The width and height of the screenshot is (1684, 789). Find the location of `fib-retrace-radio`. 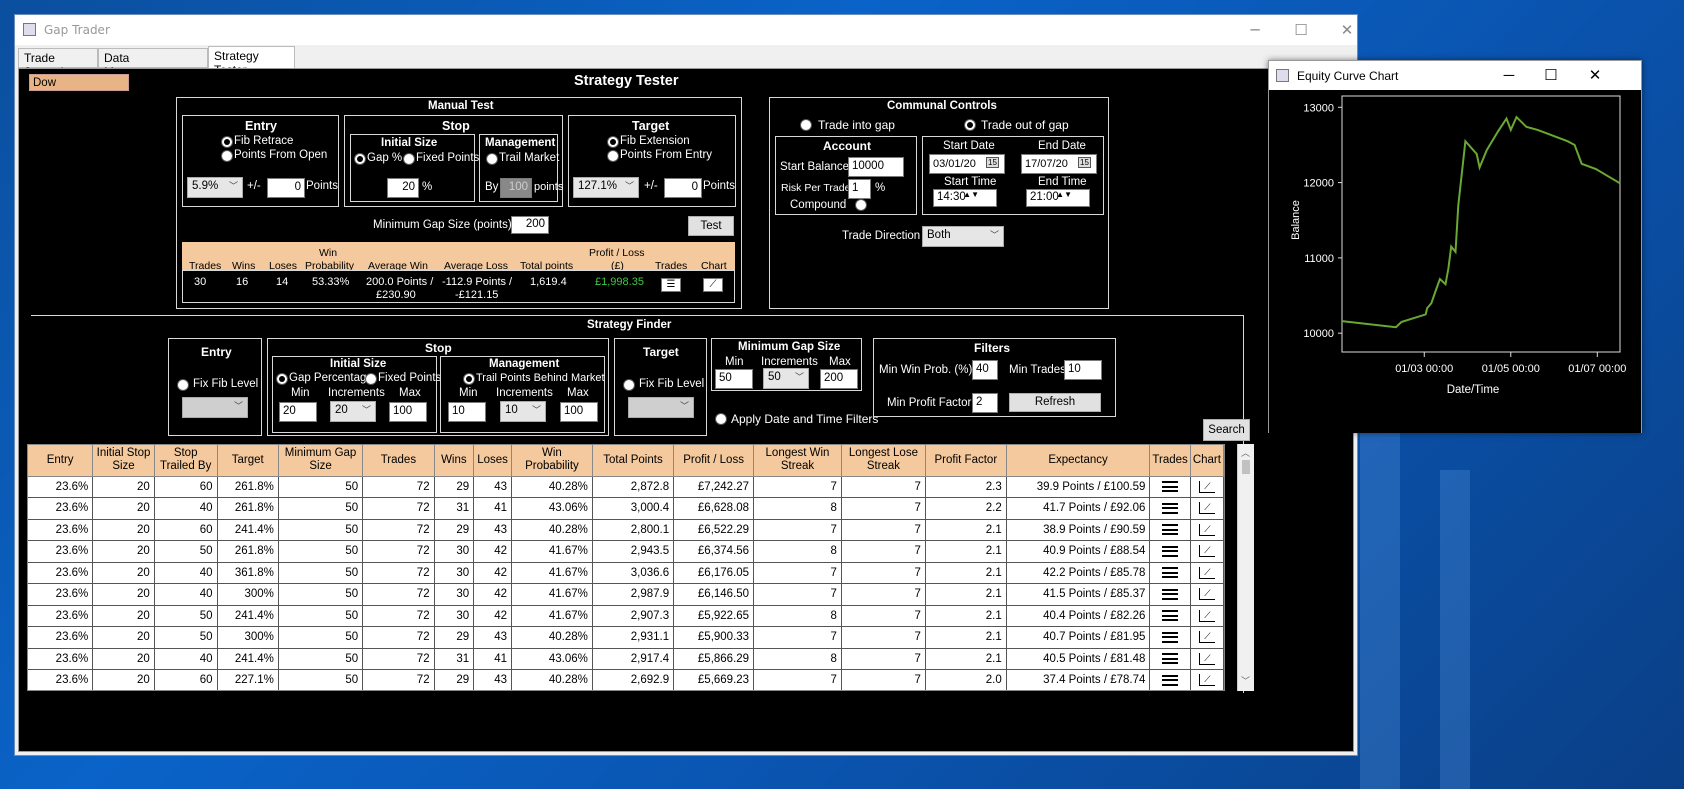

fib-retrace-radio is located at coordinates (227, 142).